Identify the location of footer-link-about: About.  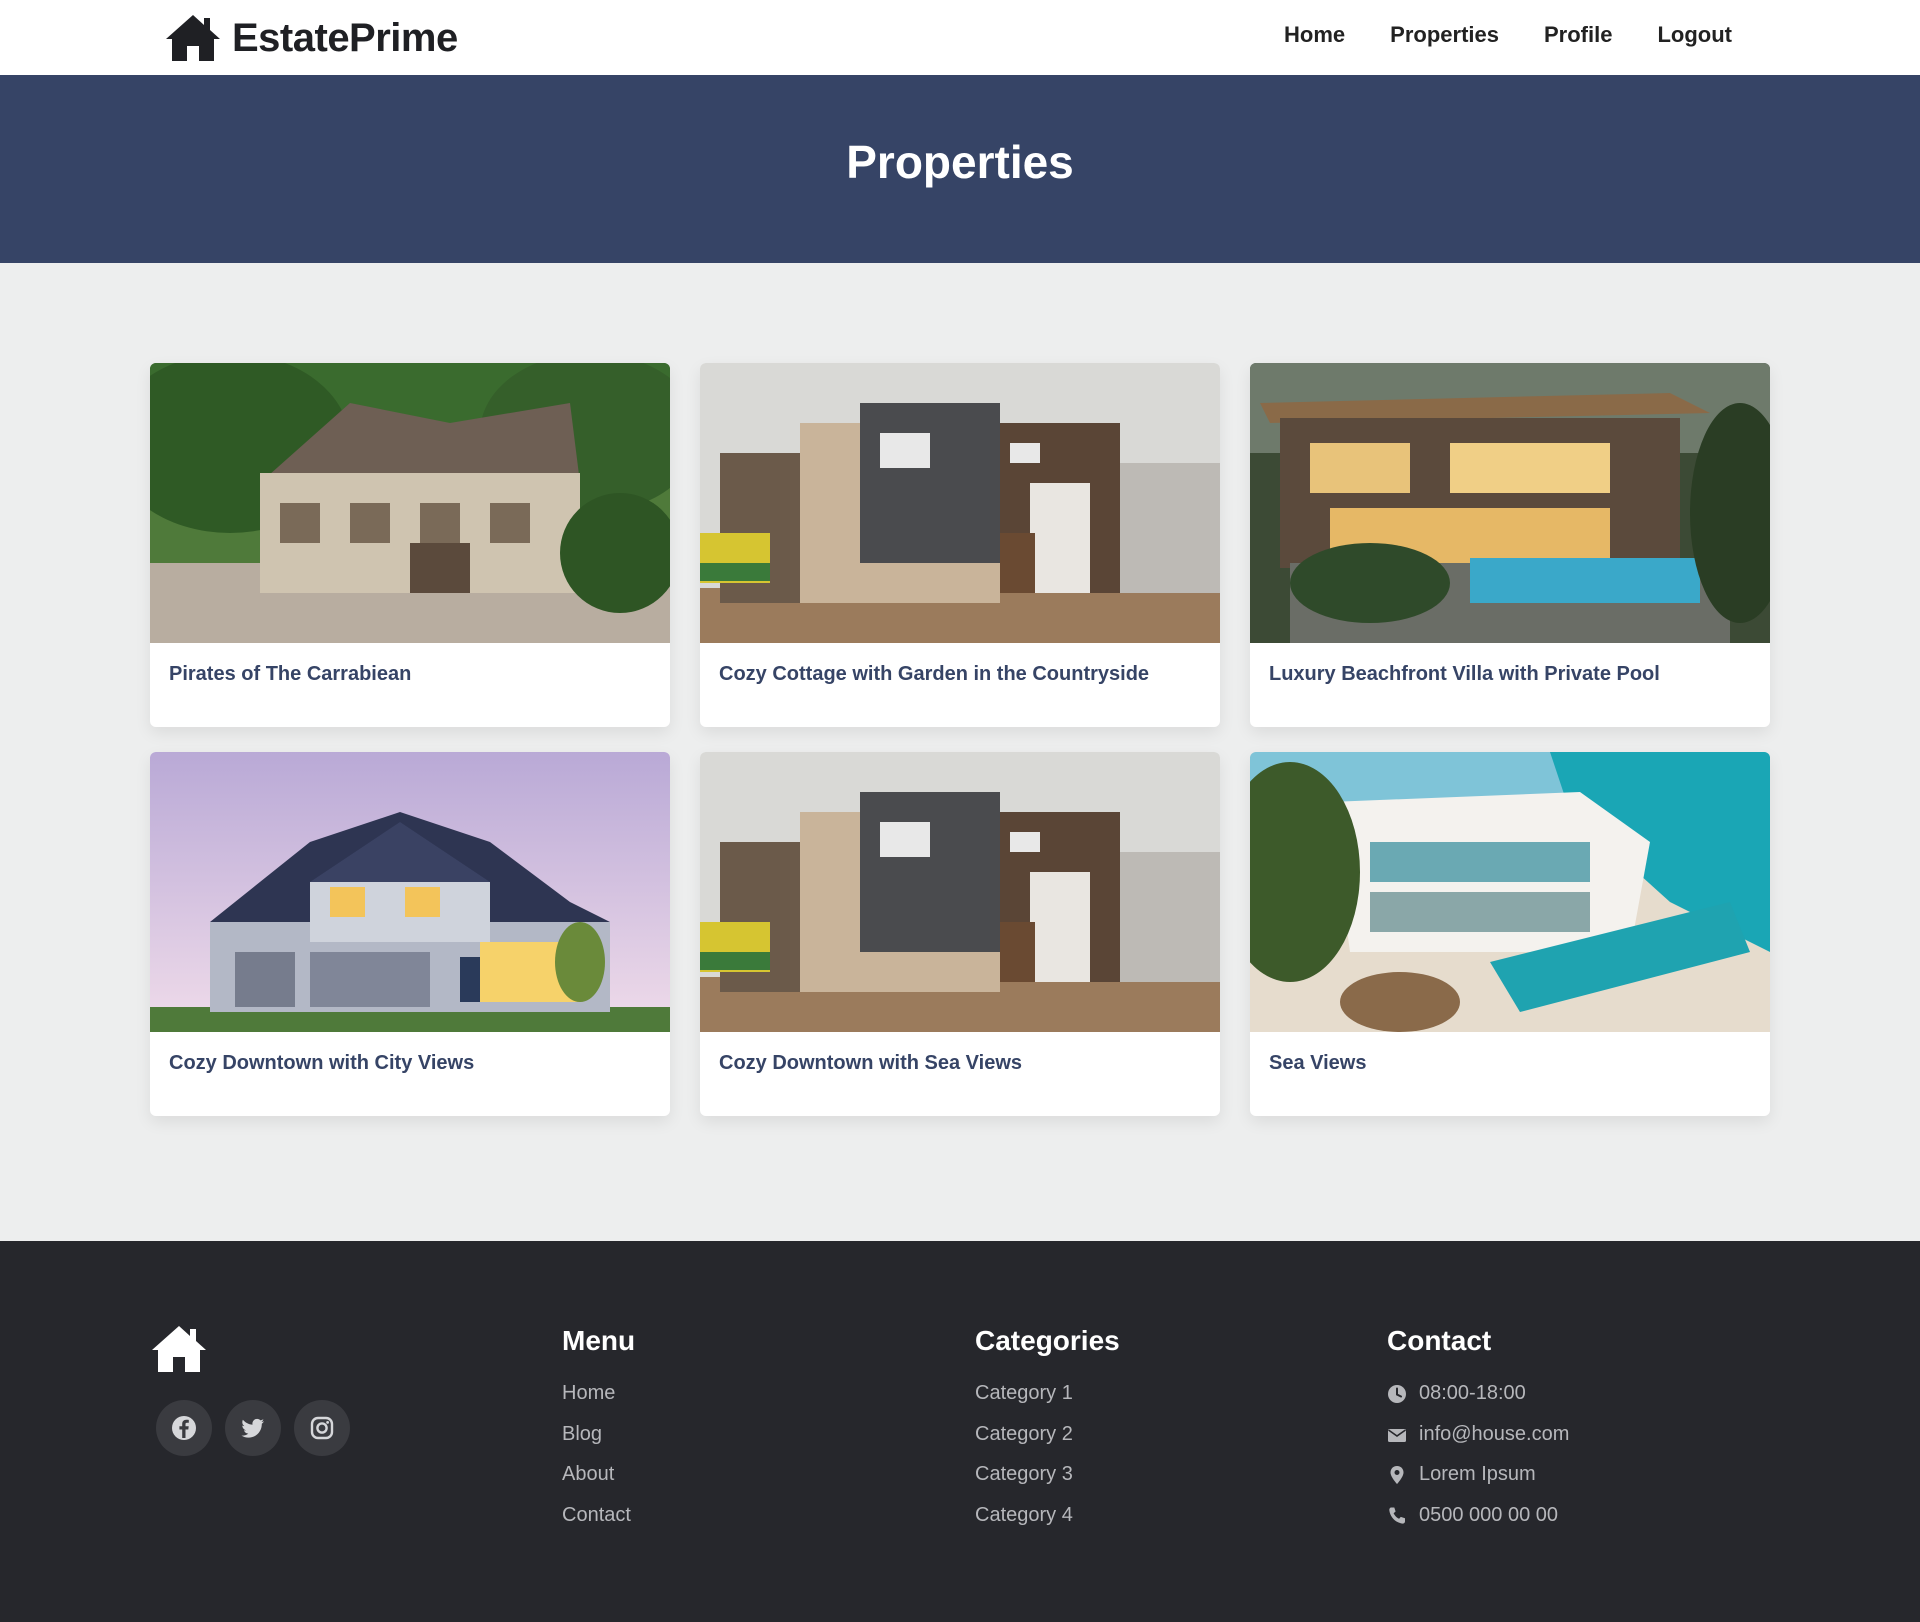
(588, 1474).